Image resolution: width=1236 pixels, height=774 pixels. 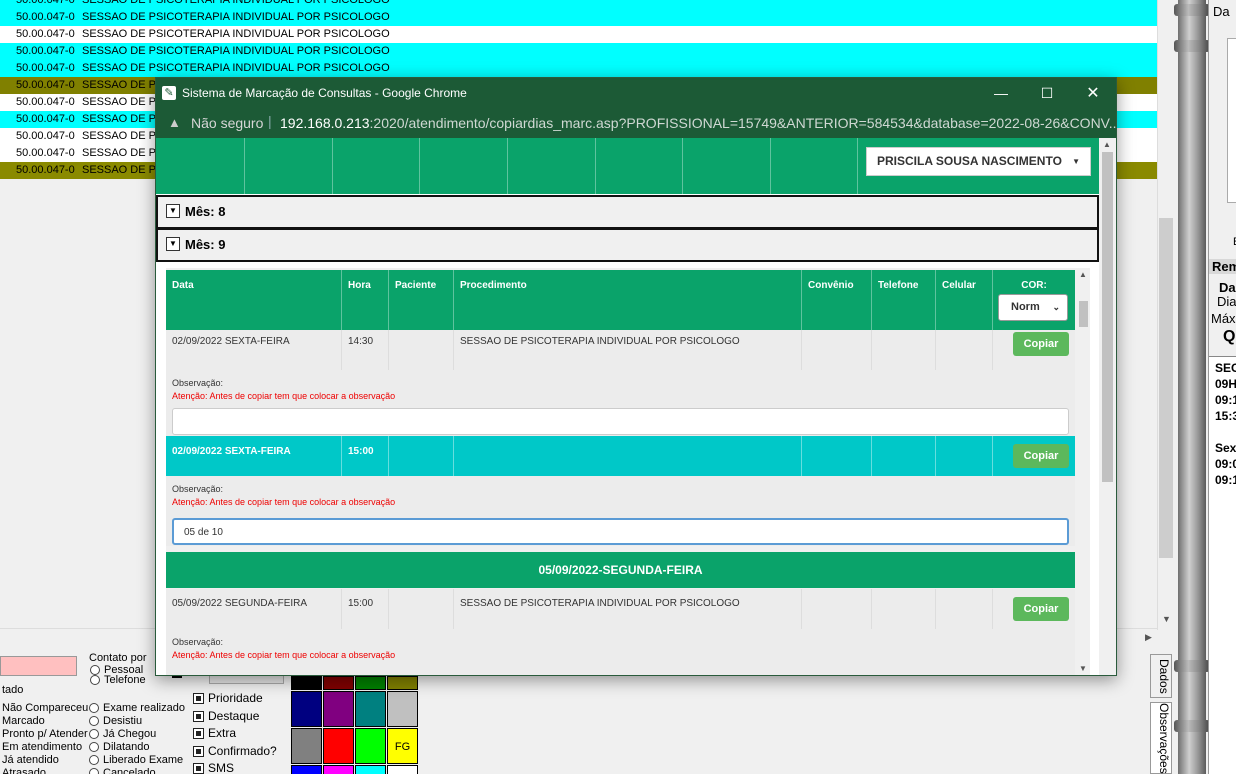 What do you see at coordinates (118, 658) in the screenshot?
I see `contato-label: Contato por` at bounding box center [118, 658].